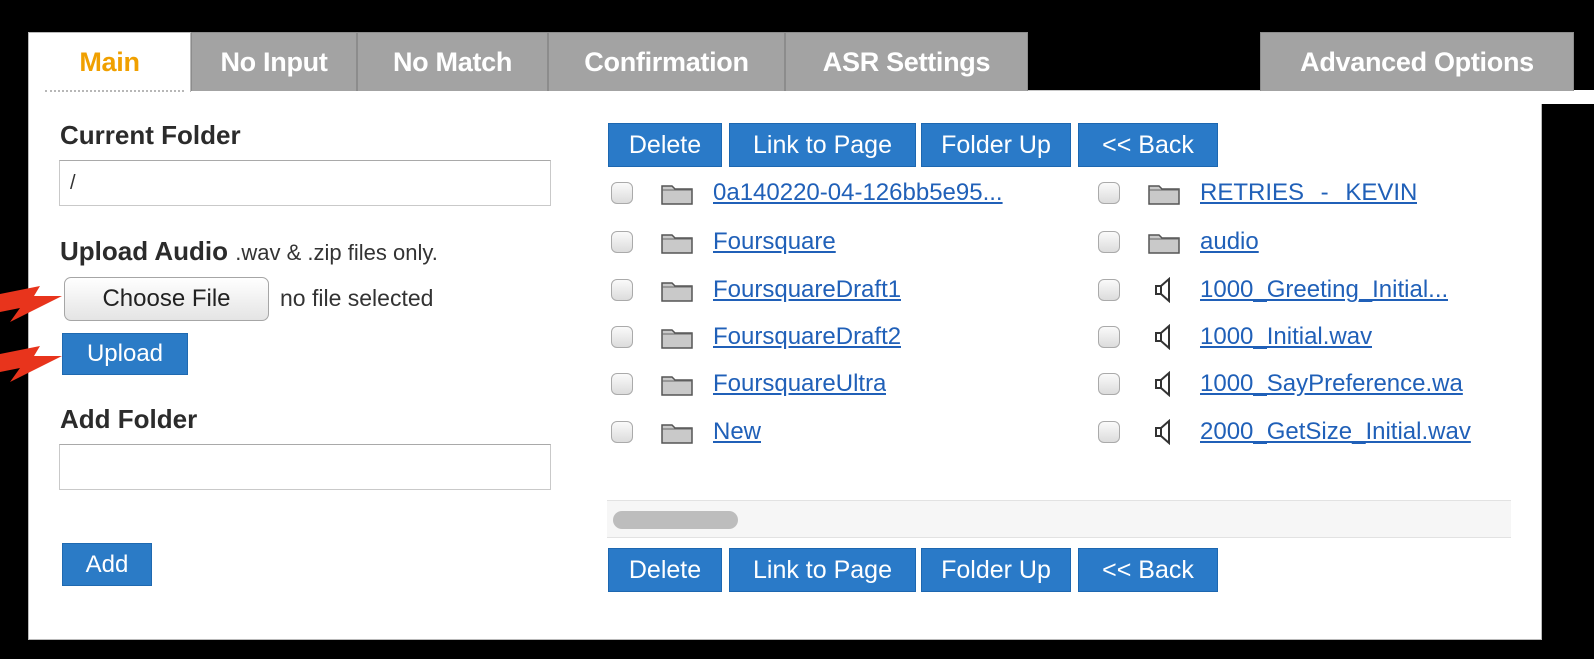  Describe the element at coordinates (665, 145) in the screenshot. I see `delete-button-top: Delete` at that location.